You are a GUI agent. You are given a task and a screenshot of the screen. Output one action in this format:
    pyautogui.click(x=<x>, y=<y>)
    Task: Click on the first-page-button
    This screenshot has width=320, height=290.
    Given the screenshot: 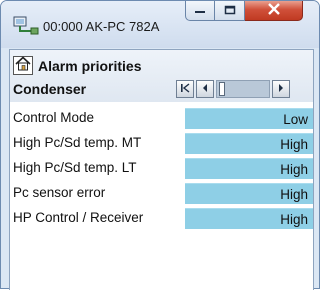 What is the action you would take?
    pyautogui.click(x=185, y=89)
    